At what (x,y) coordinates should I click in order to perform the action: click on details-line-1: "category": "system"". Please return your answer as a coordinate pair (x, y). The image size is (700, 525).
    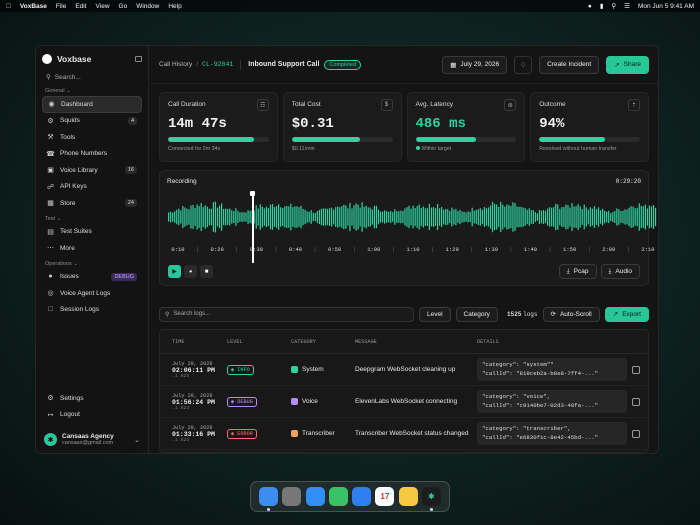
    Looking at the image, I should click on (518, 364).